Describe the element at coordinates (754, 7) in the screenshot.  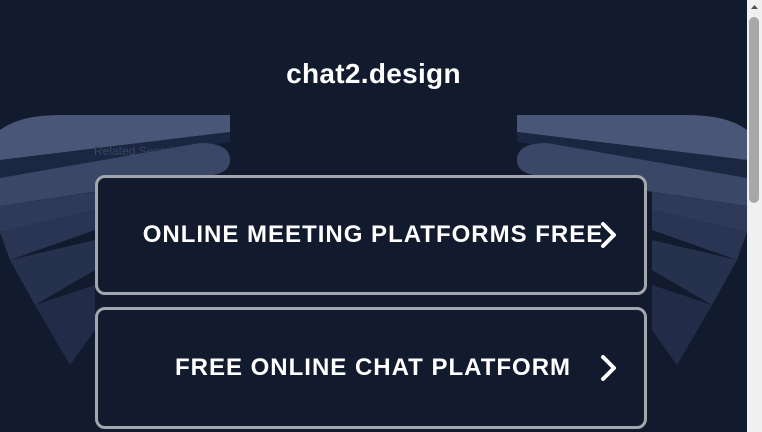
I see `arrow-up-icon` at that location.